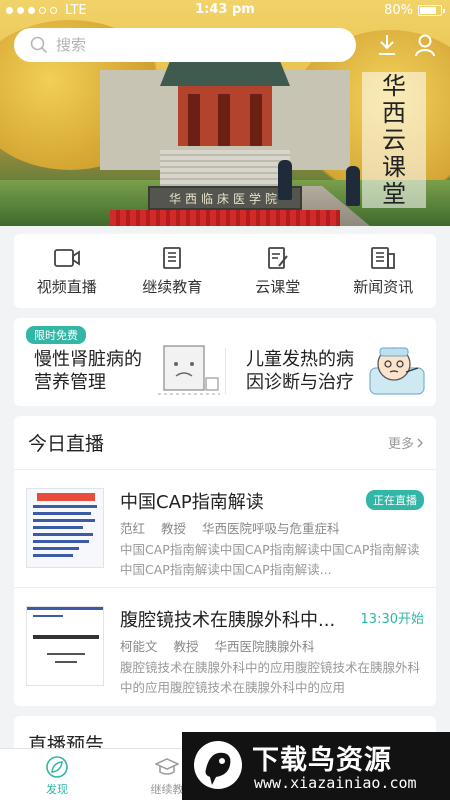  What do you see at coordinates (139, 646) in the screenshot?
I see `speaker-name: 柯能文` at bounding box center [139, 646].